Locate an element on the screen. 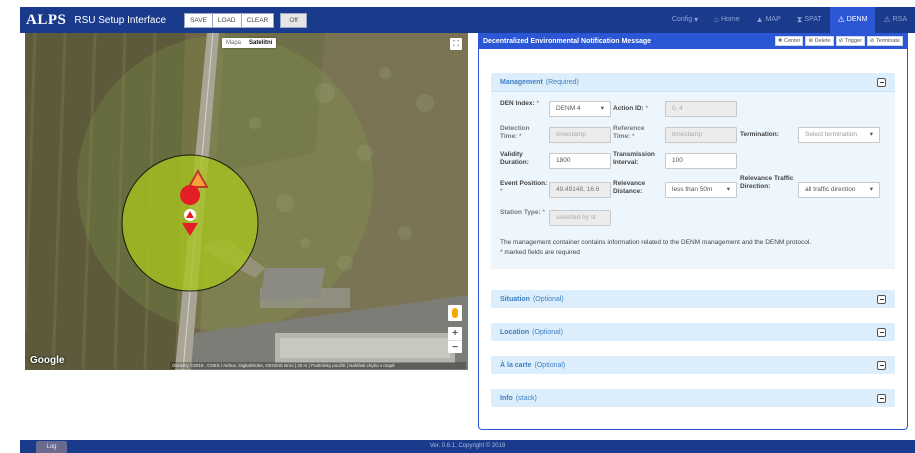 The height and width of the screenshot is (453, 915). map-icon: ▲ is located at coordinates (759, 19).